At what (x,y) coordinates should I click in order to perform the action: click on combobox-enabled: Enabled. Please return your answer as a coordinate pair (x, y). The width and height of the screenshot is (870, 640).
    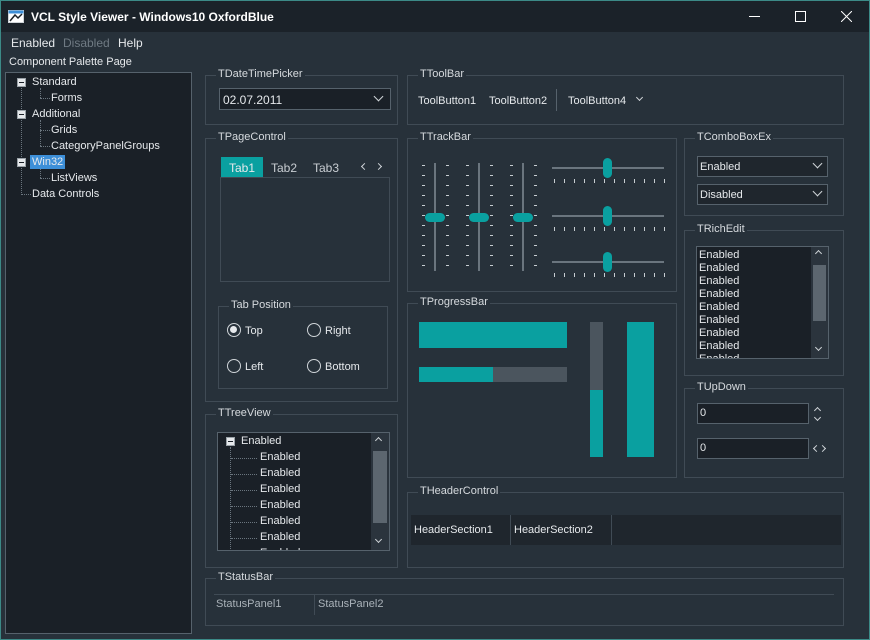
    Looking at the image, I should click on (762, 166).